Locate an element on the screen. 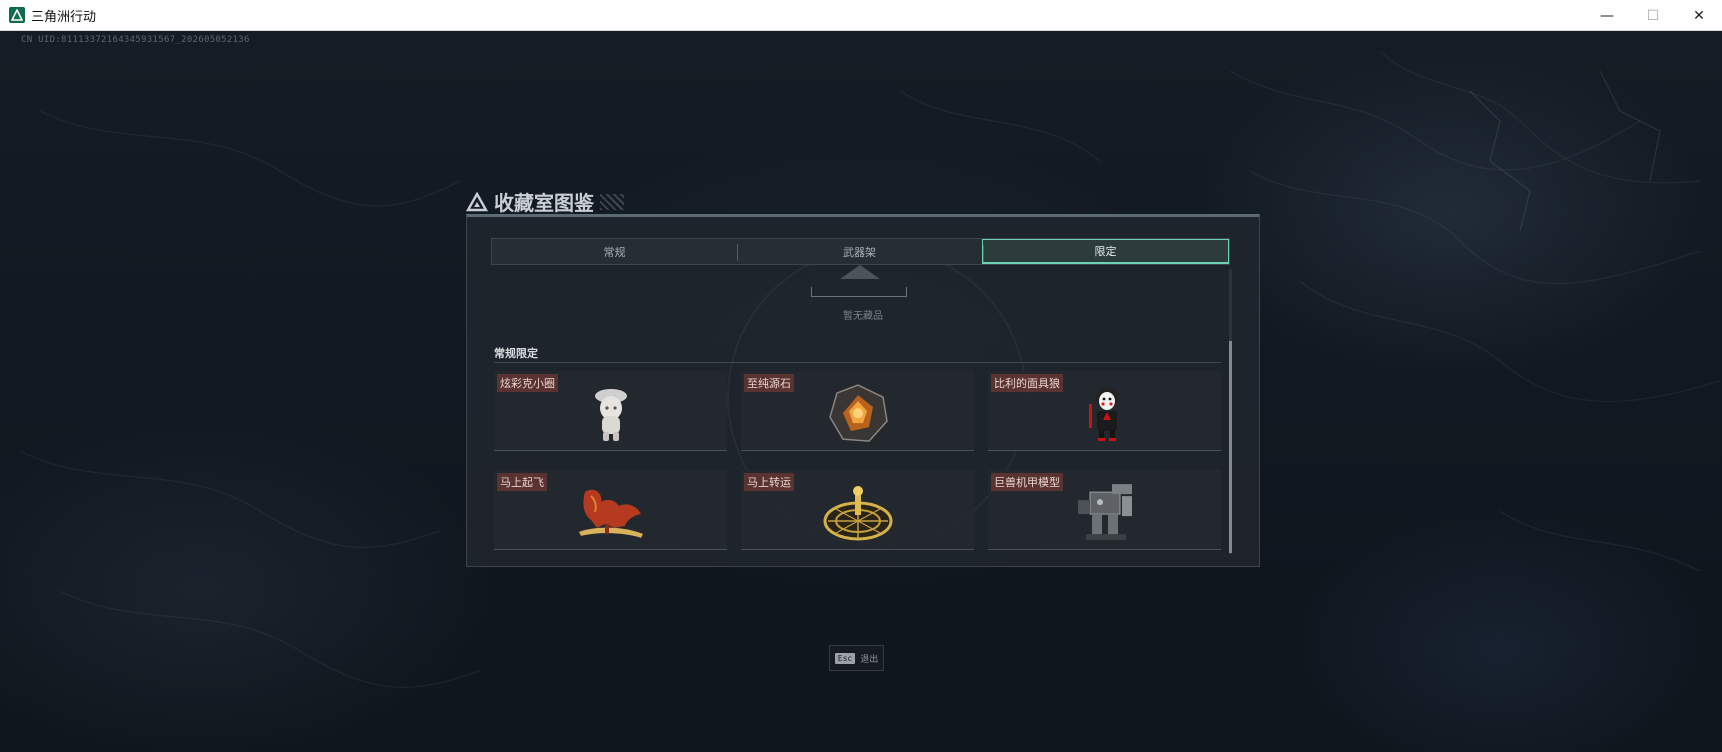 The width and height of the screenshot is (1722, 752). window-title: 三角洲行动 is located at coordinates (64, 17).